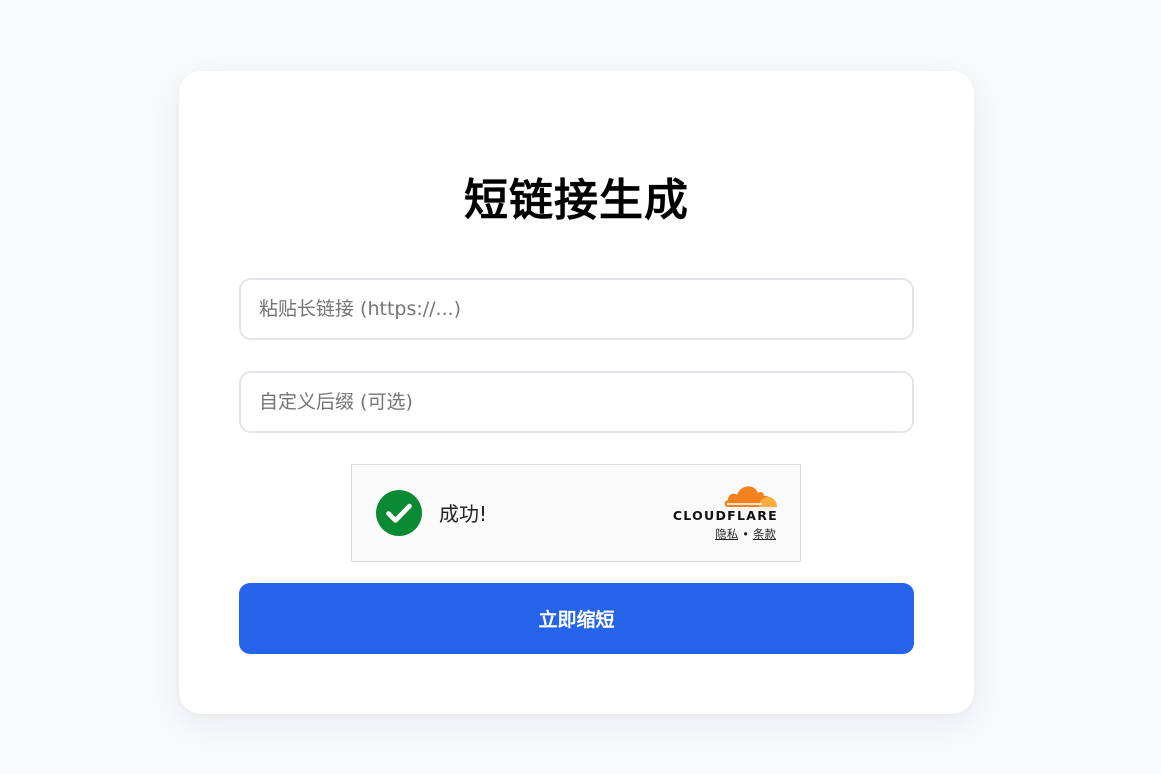 Image resolution: width=1161 pixels, height=774 pixels. I want to click on shorten-button: 立即缩短, so click(576, 618).